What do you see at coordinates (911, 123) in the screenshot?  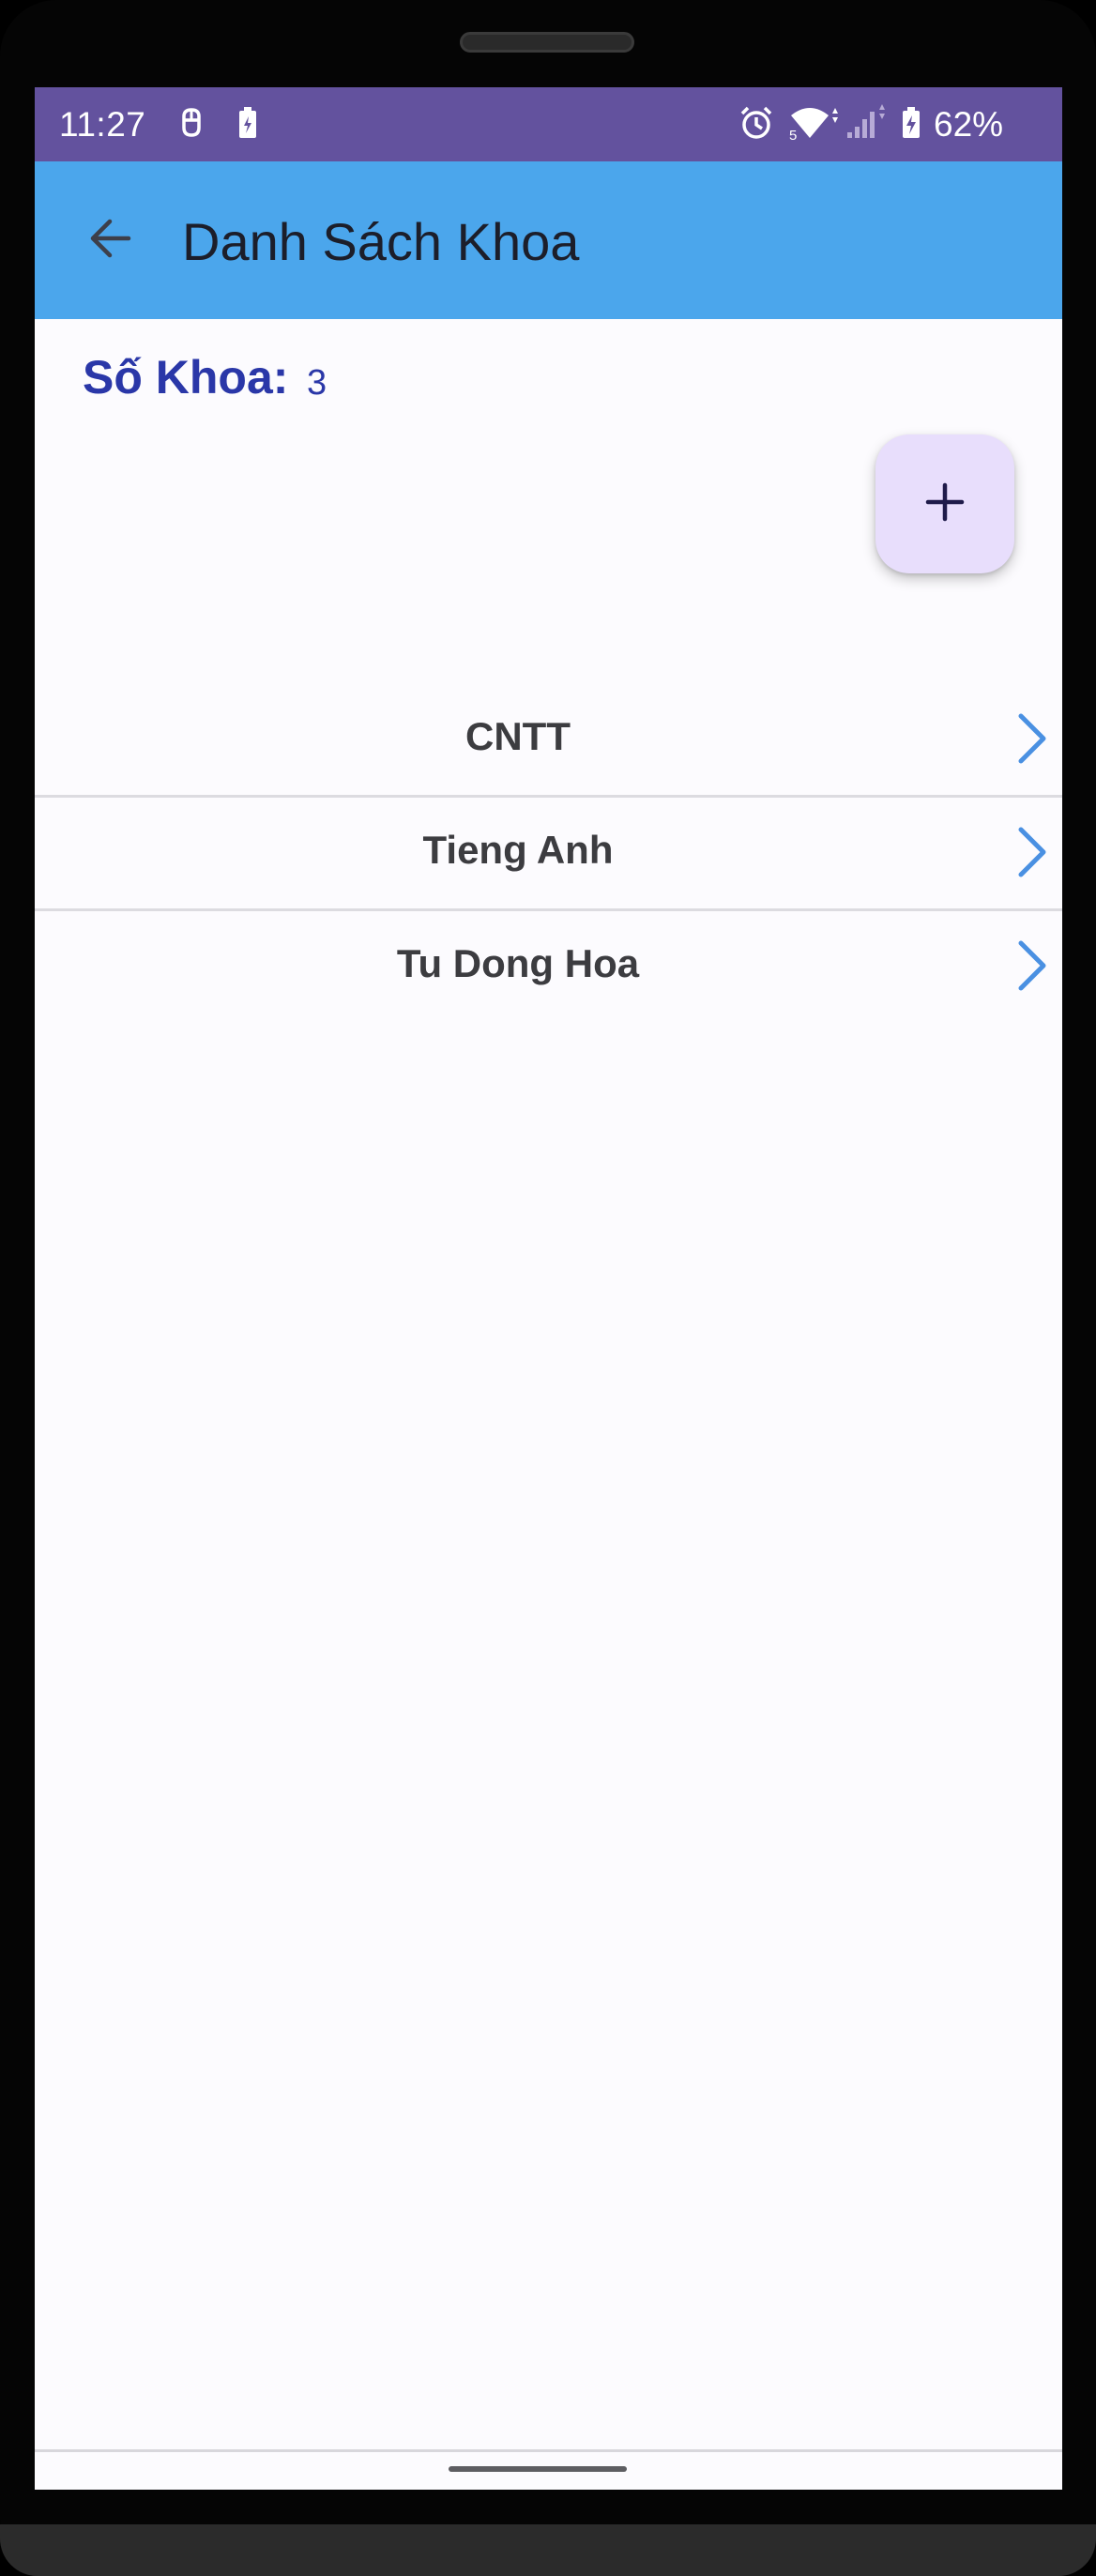 I see `battery-icon` at bounding box center [911, 123].